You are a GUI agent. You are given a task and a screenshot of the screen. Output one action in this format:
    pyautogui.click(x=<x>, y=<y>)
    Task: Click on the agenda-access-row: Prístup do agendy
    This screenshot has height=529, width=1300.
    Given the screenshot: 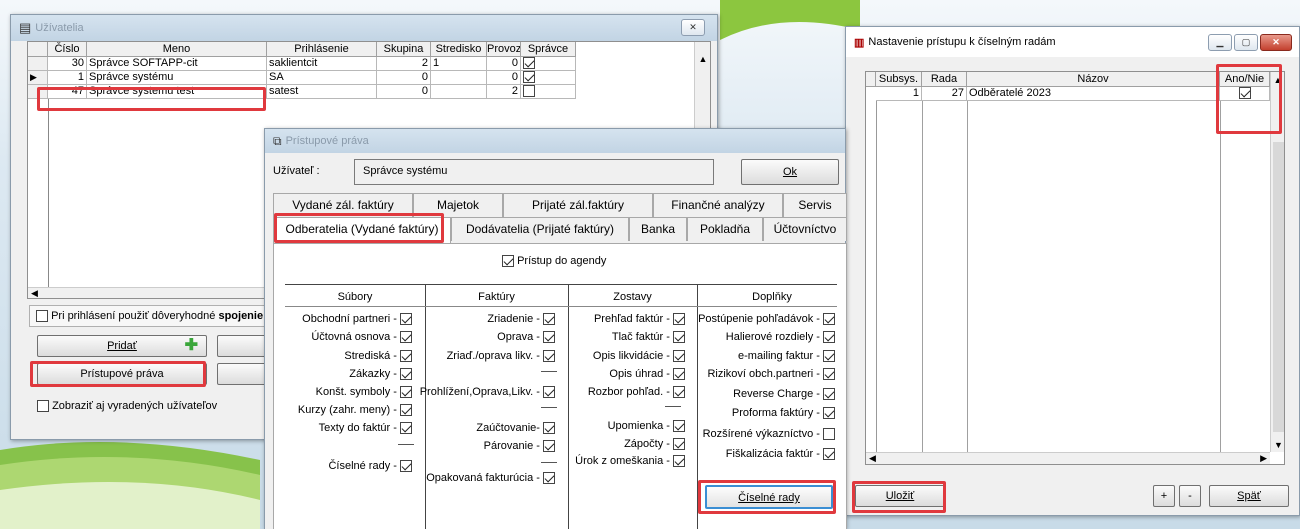 What is the action you would take?
    pyautogui.click(x=554, y=261)
    